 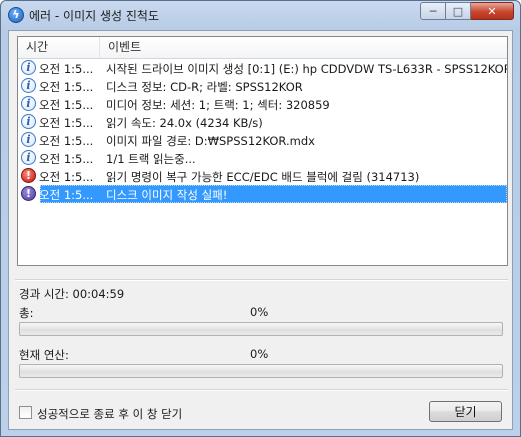 I want to click on error-icon: !, so click(x=28, y=175).